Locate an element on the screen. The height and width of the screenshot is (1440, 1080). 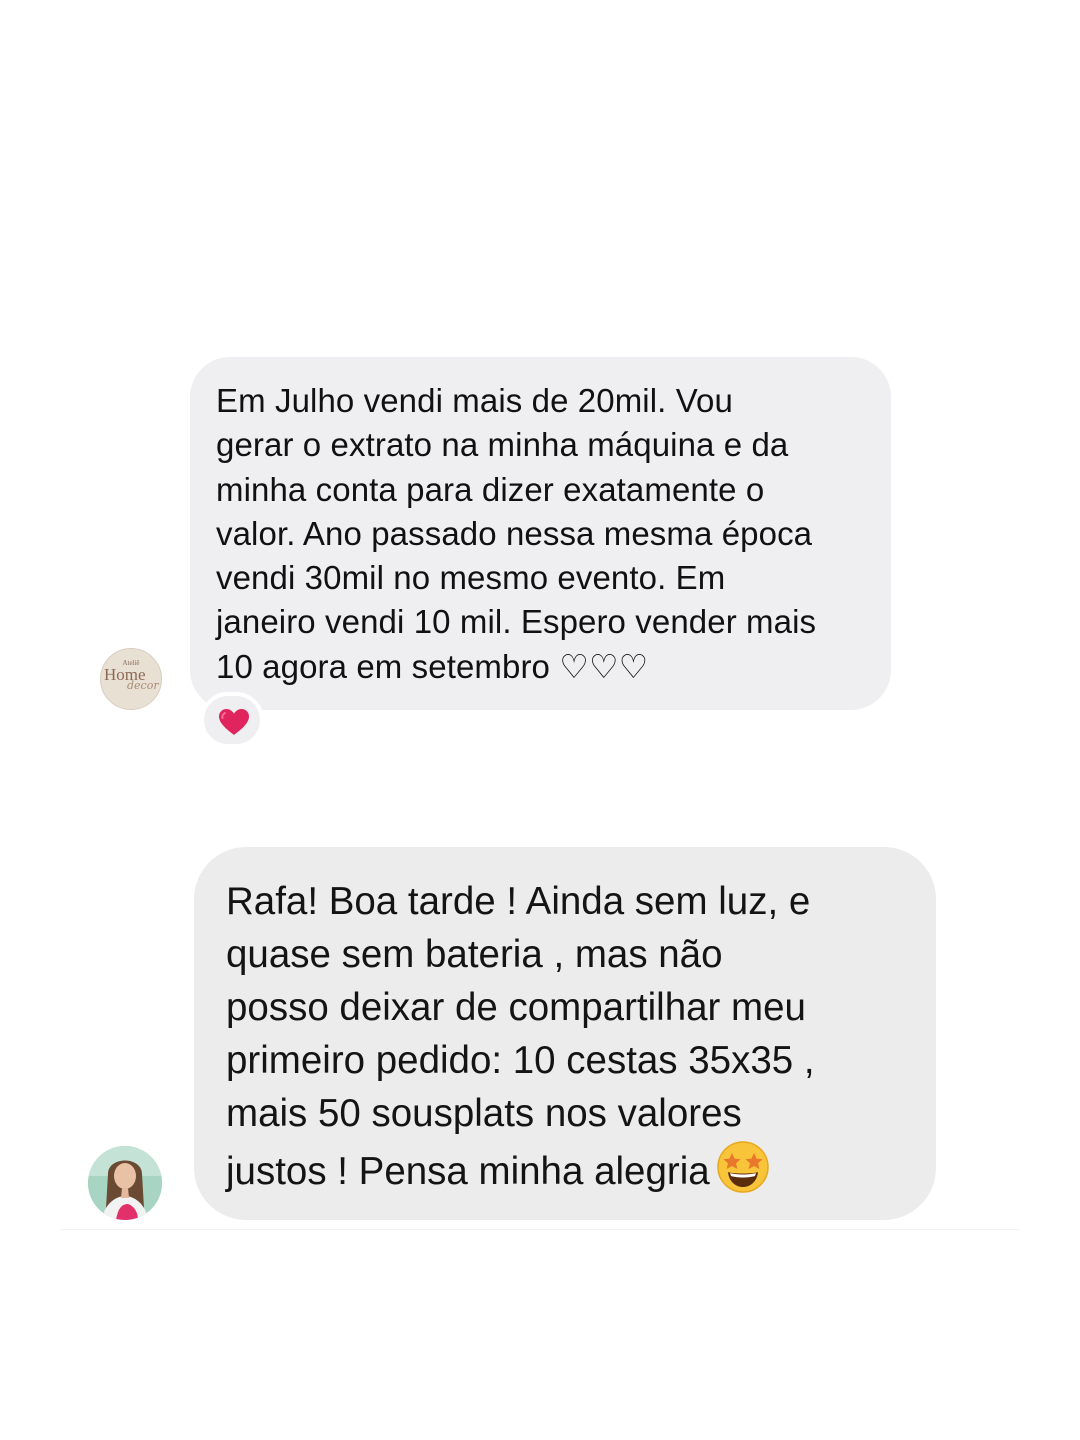
message-2-line: mais 50 sousplats nos valores is located at coordinates (484, 1114).